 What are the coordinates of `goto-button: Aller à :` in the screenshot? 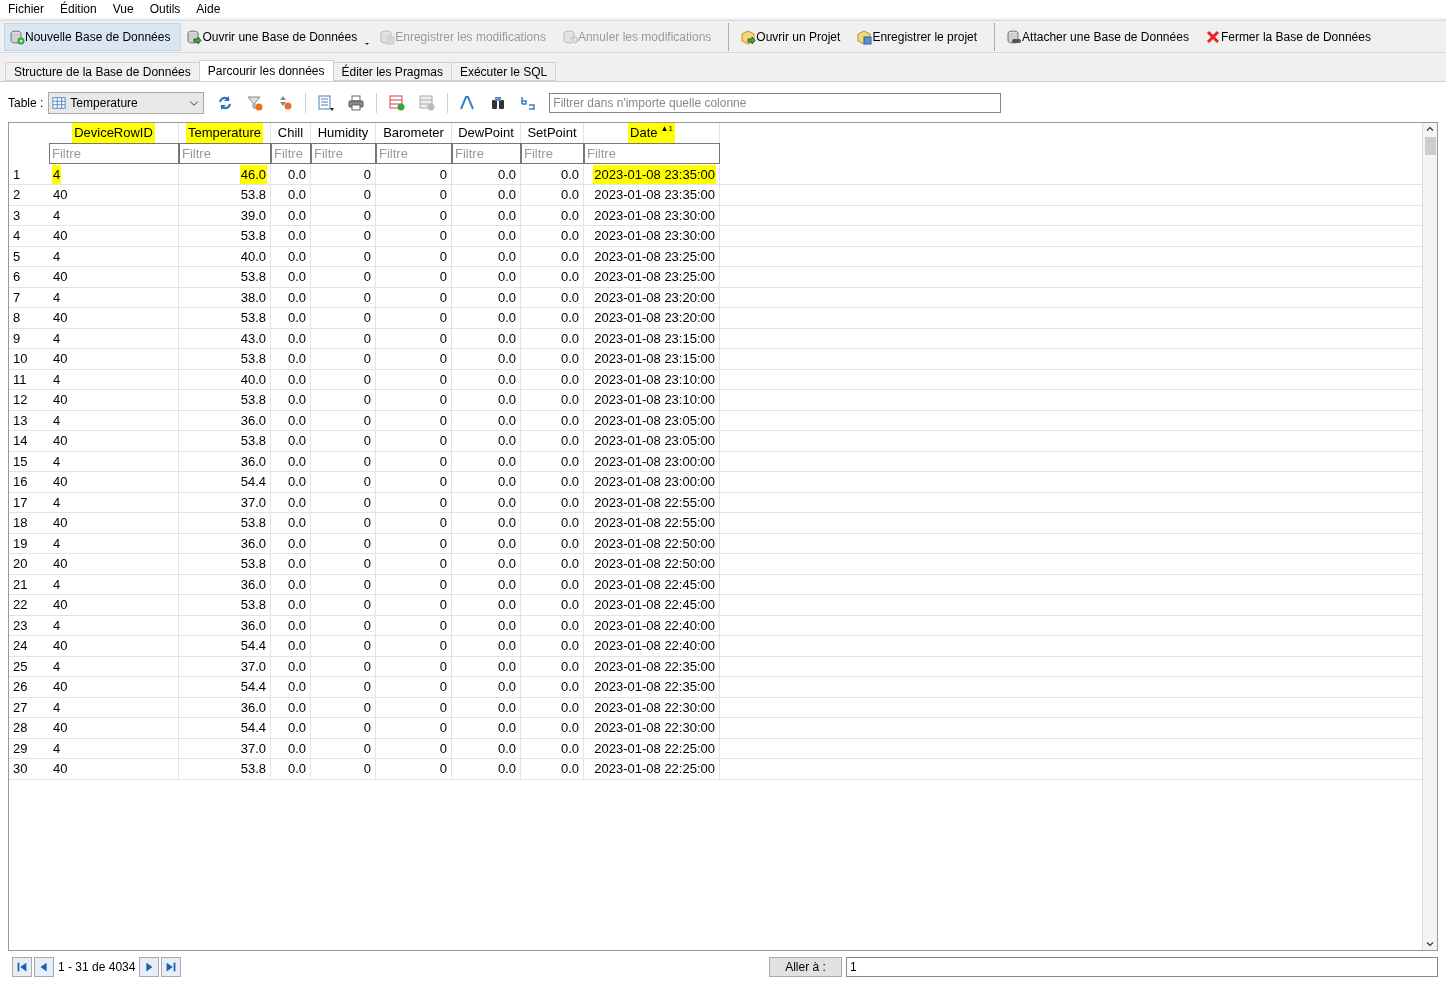 It's located at (805, 967).